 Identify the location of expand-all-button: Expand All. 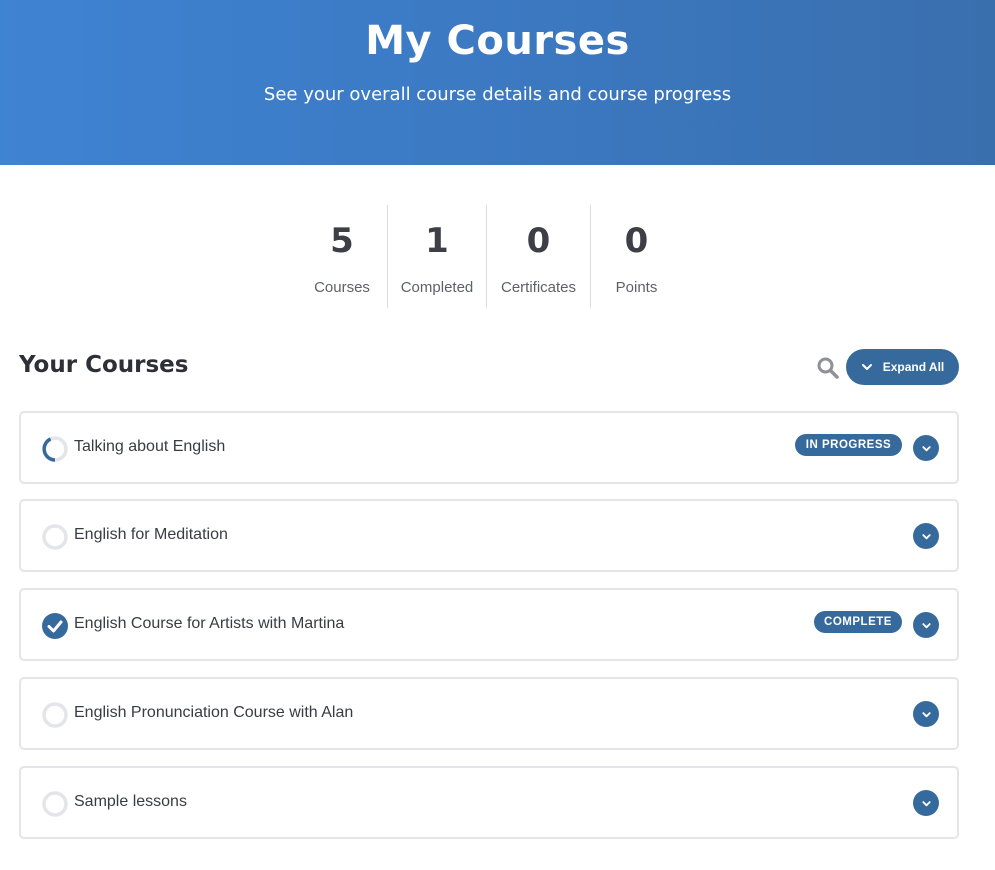
(902, 367).